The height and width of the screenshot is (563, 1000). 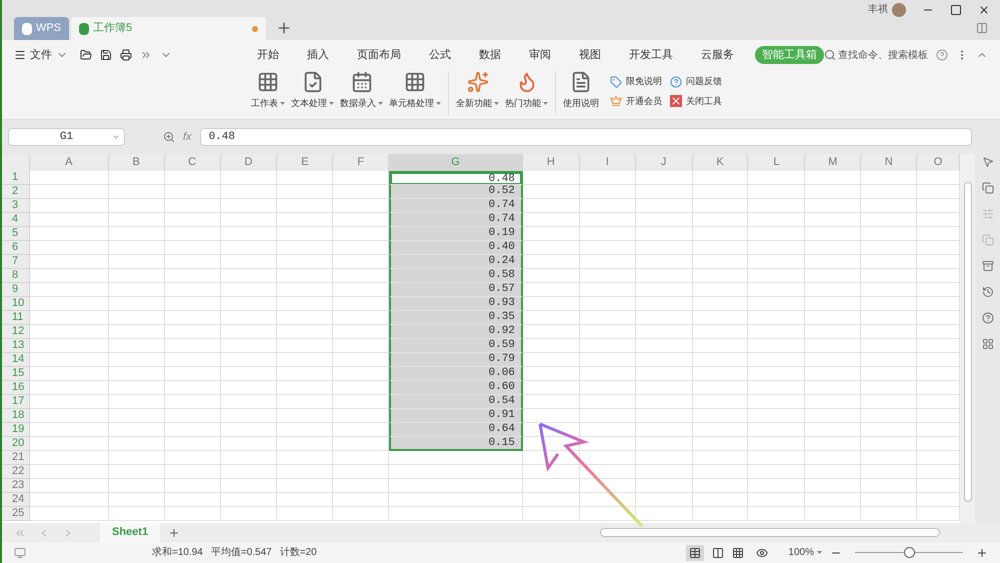 I want to click on row-header: 9, so click(x=16, y=290).